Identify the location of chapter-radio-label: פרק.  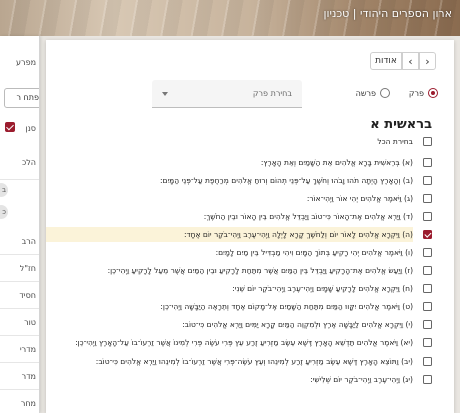
(416, 93).